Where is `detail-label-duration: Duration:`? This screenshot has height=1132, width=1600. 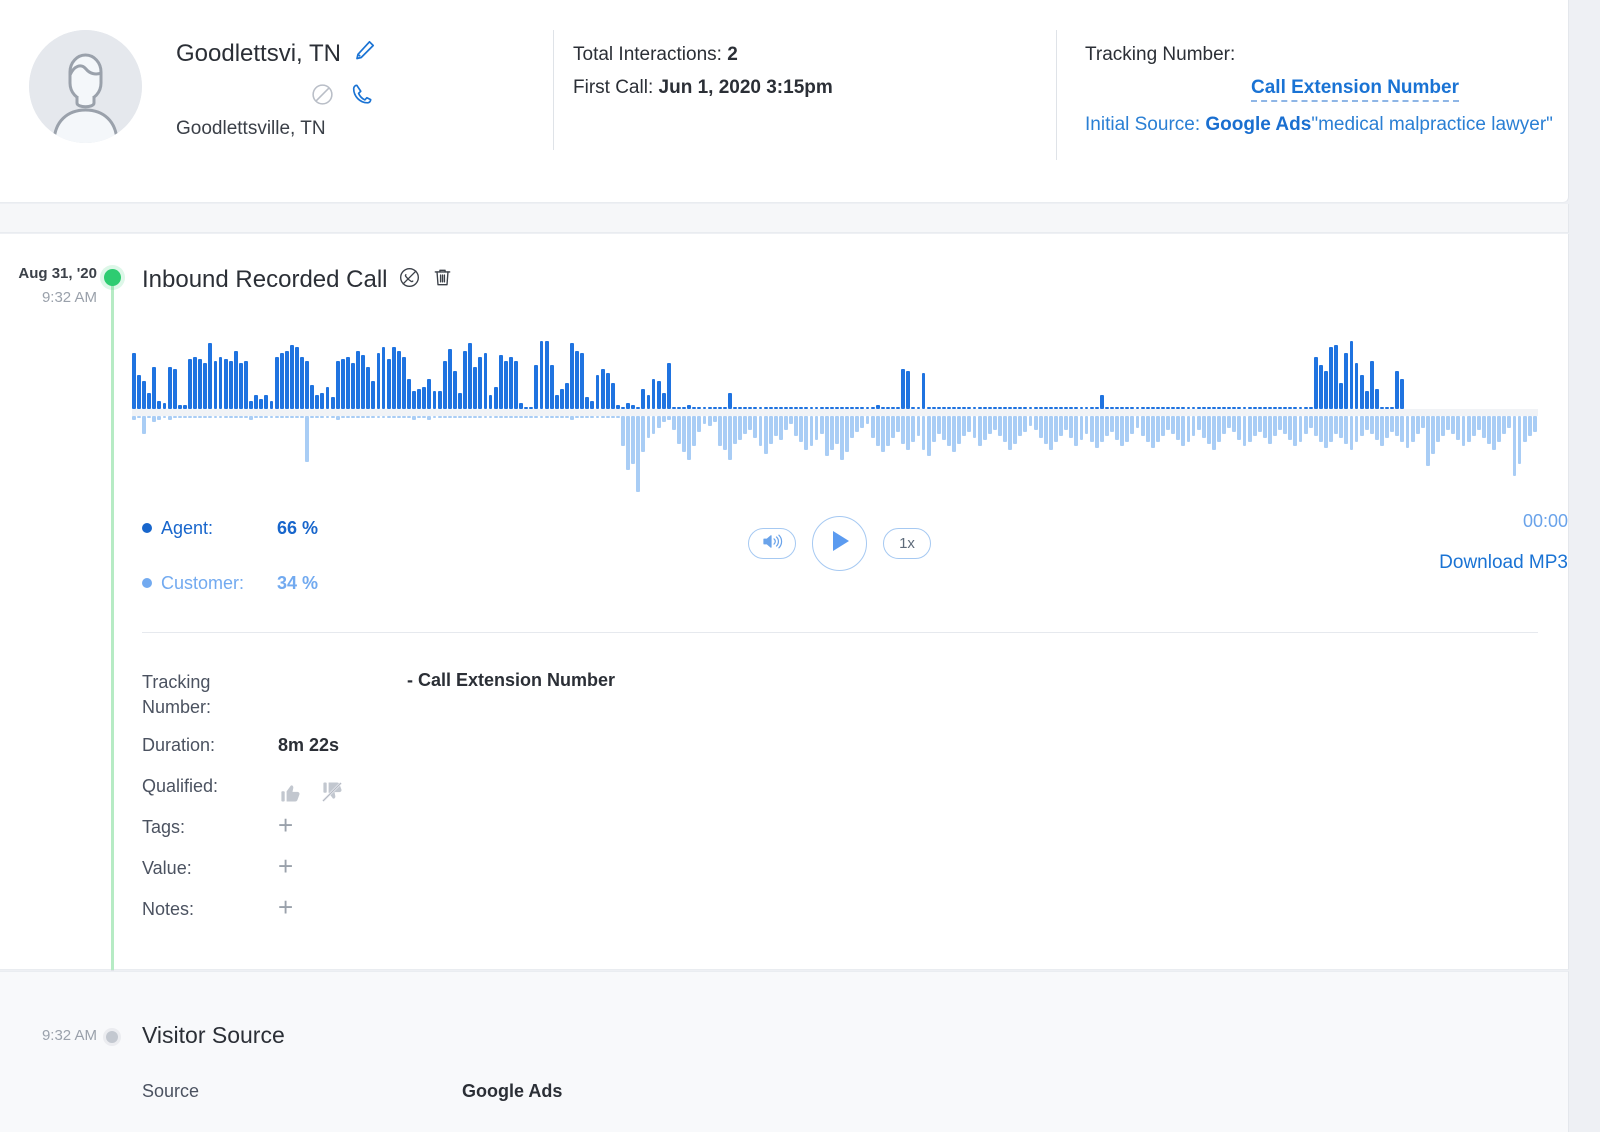
detail-label-duration: Duration: is located at coordinates (179, 745).